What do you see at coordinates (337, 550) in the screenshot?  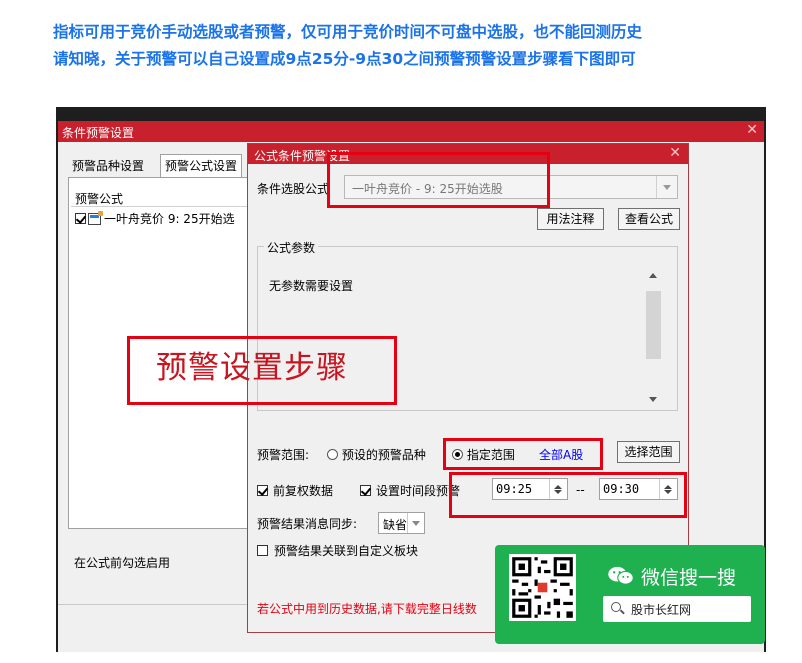 I see `link-block-checkbox: 预警结果关联到自定义板块` at bounding box center [337, 550].